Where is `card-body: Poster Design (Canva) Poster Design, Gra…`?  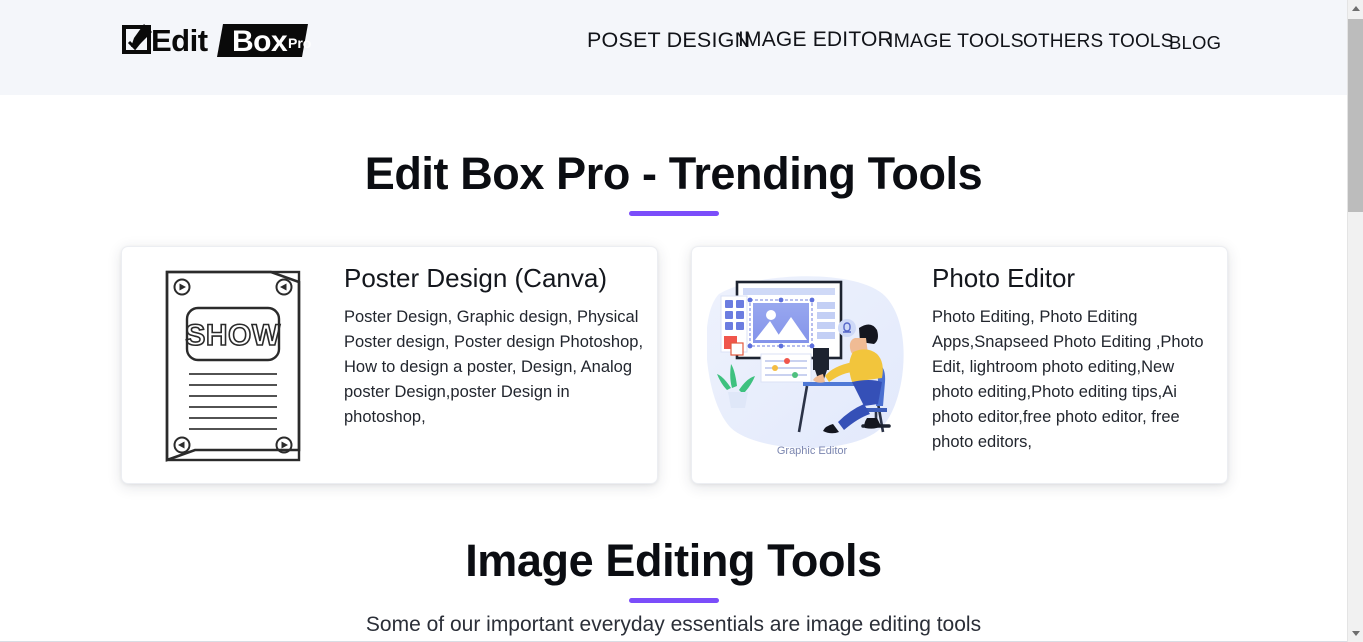 card-body: Poster Design (Canva) Poster Design, Gra… is located at coordinates (500, 338).